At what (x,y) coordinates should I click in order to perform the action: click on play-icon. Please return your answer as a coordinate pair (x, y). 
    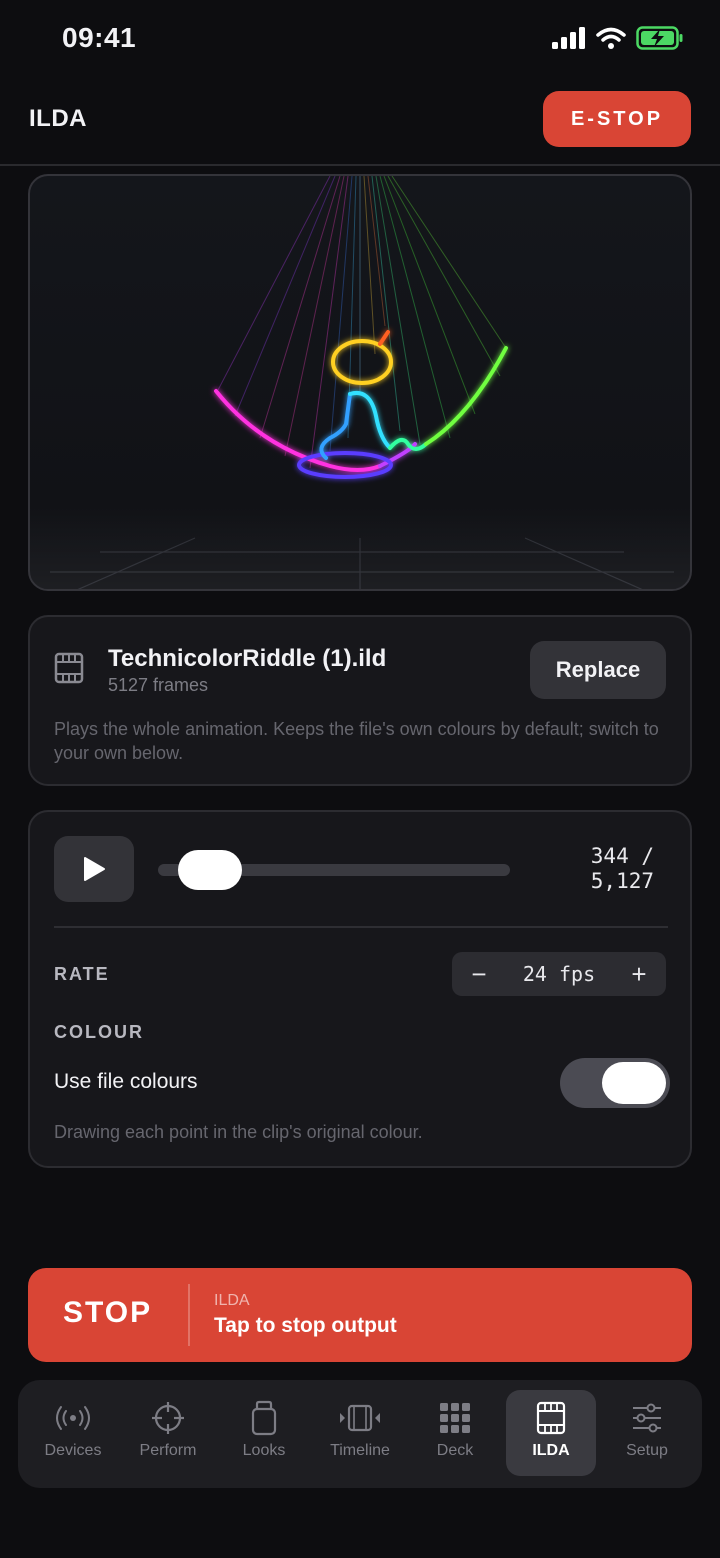
    Looking at the image, I should click on (94, 869).